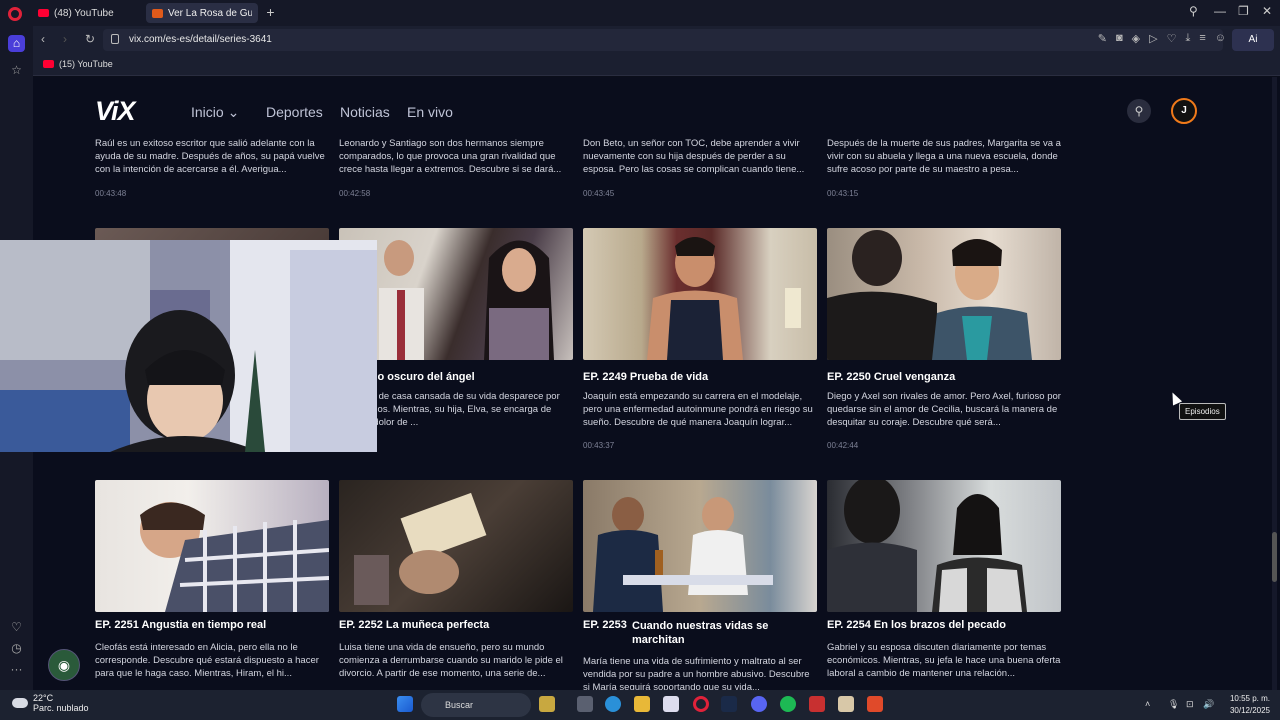  What do you see at coordinates (15, 14) in the screenshot?
I see `opera-logo-icon` at bounding box center [15, 14].